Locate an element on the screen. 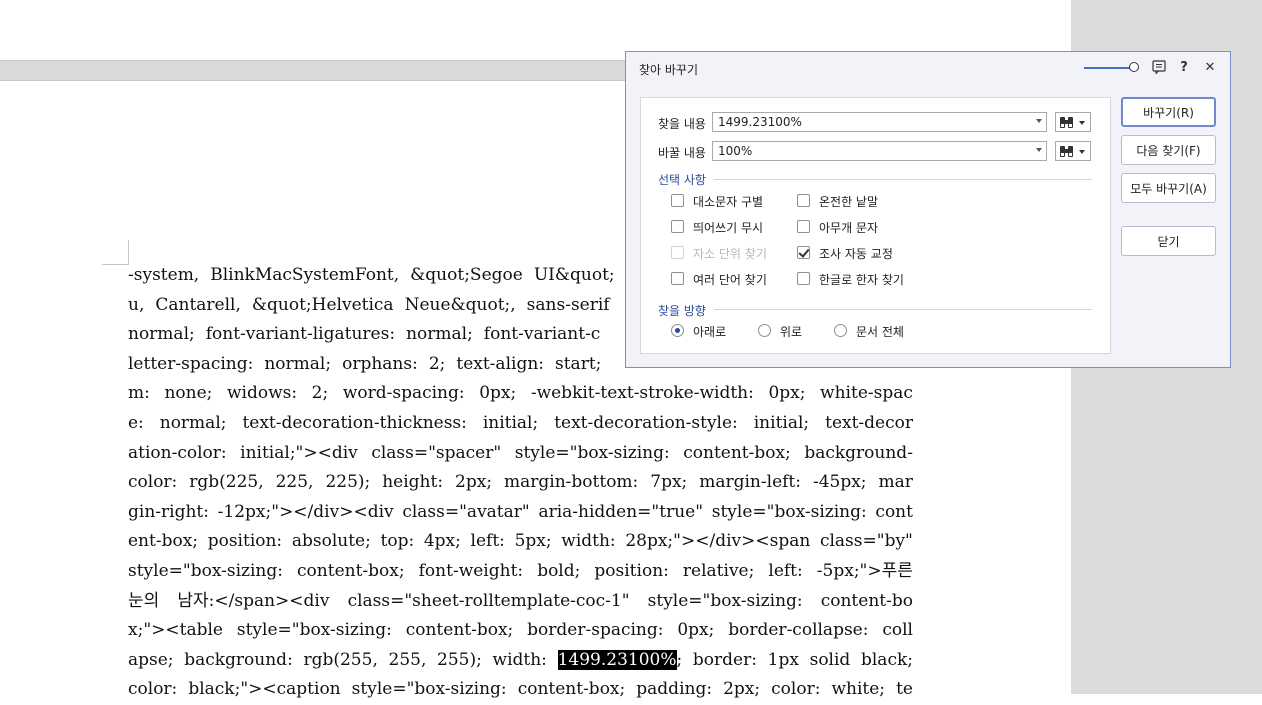 Image resolution: width=1262 pixels, height=705 pixels. option-label: 조사 자동 교정 is located at coordinates (856, 253).